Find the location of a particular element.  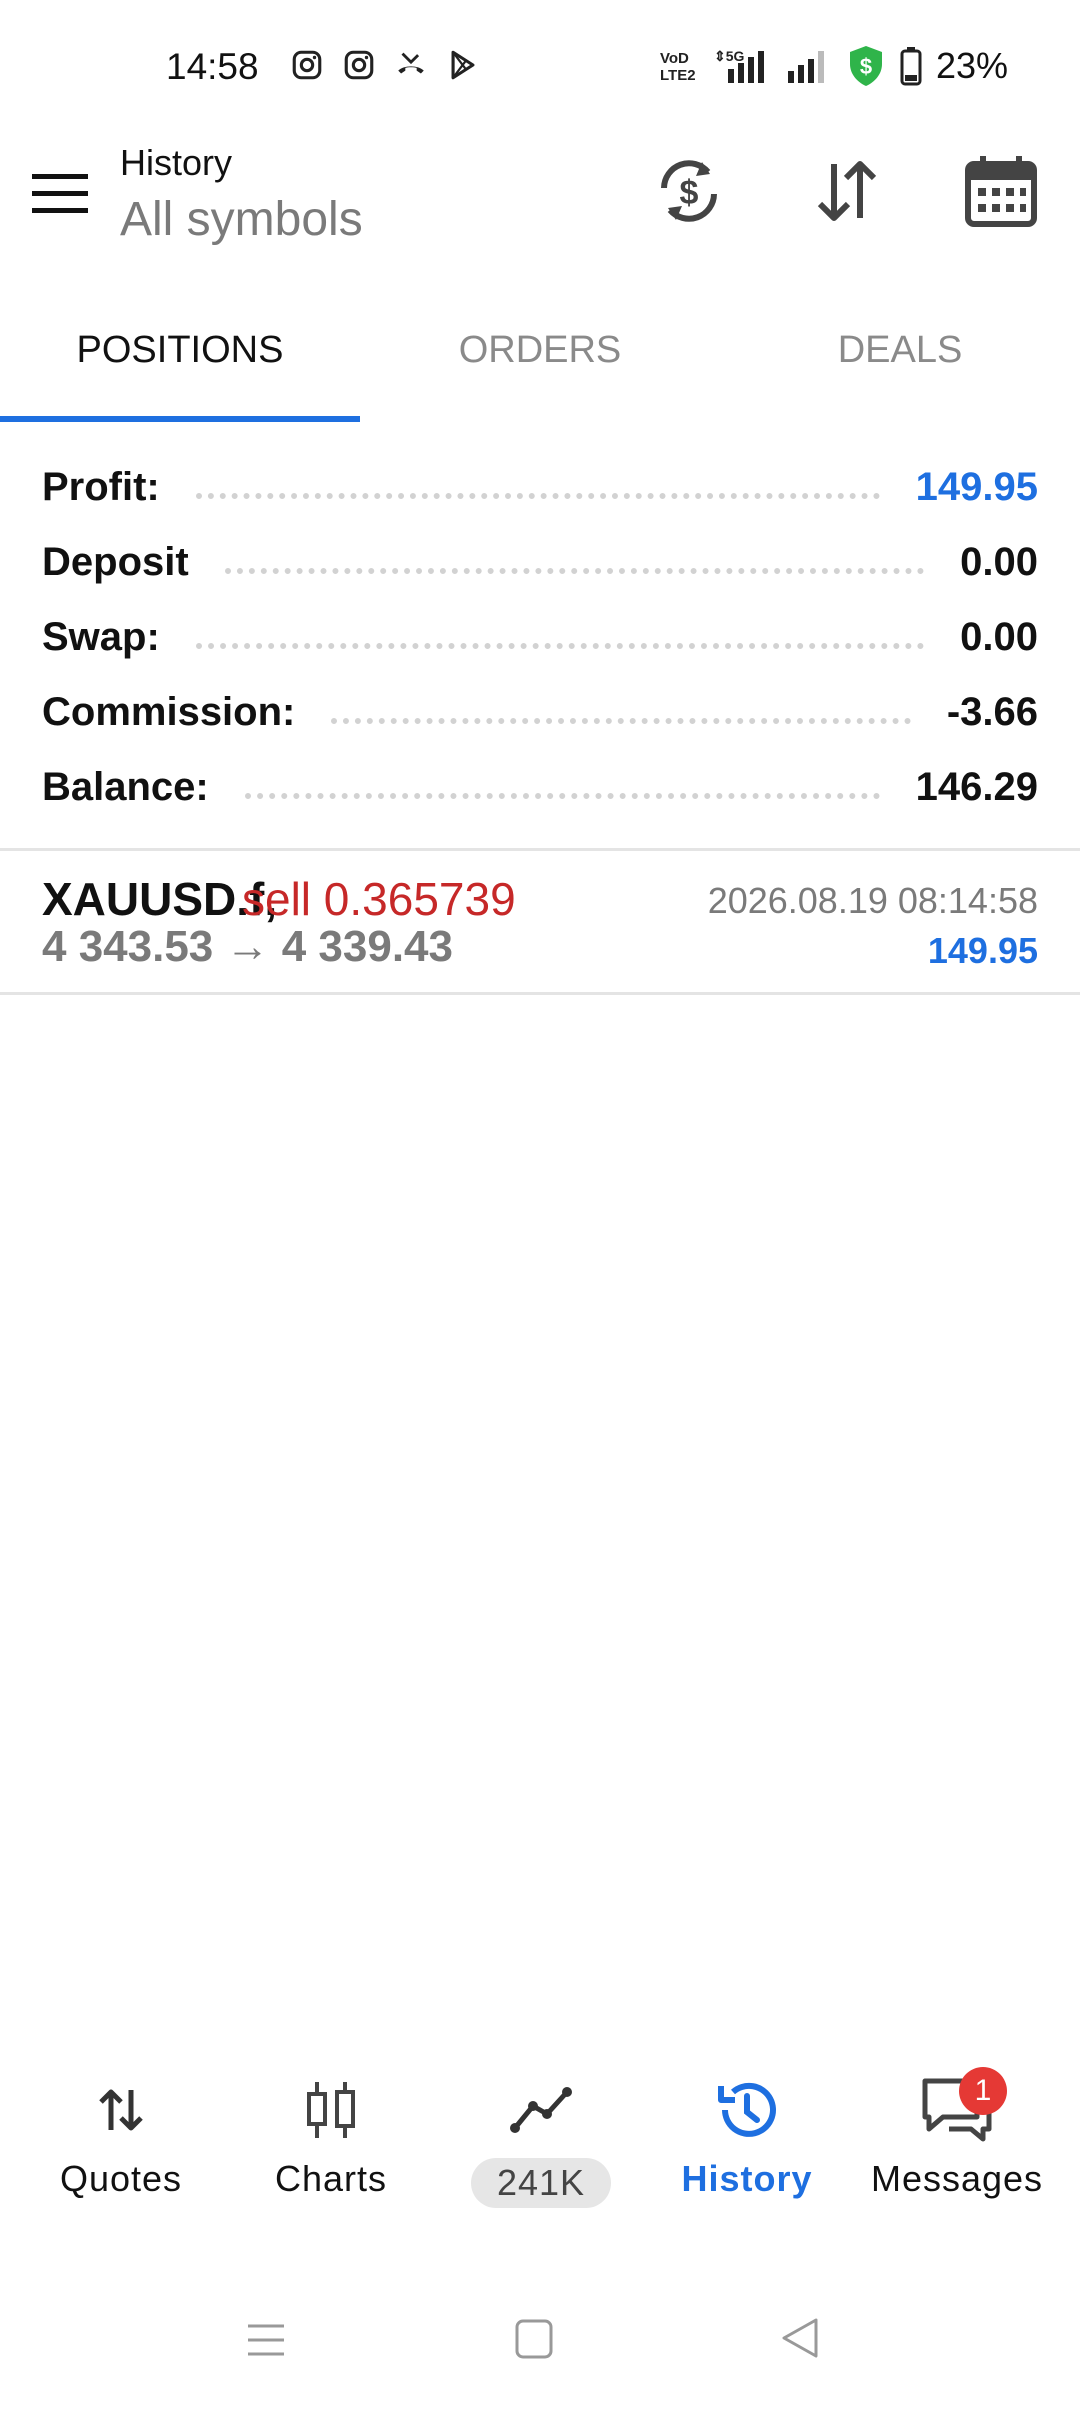

signal-5g-icon: ⇕5G is located at coordinates (739, 65).